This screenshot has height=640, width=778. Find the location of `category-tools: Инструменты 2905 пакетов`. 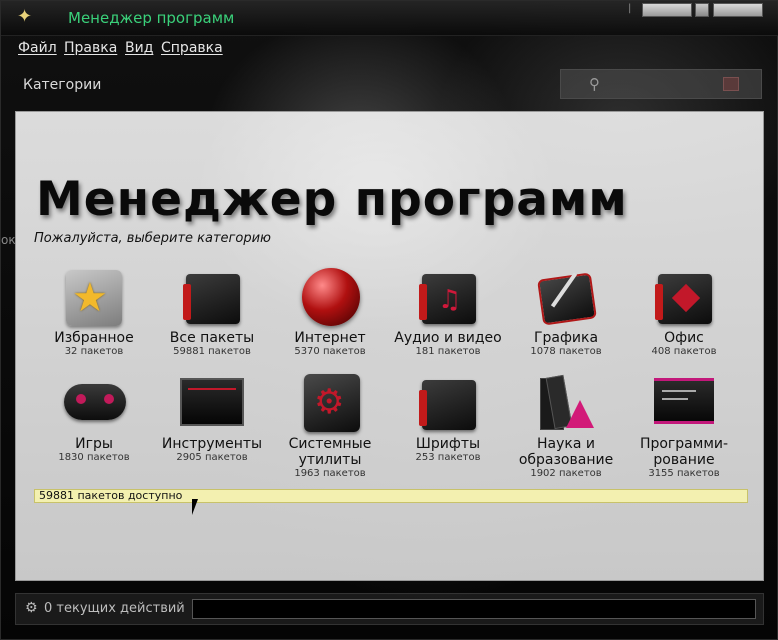

category-tools: Инструменты 2905 пакетов is located at coordinates (212, 419).